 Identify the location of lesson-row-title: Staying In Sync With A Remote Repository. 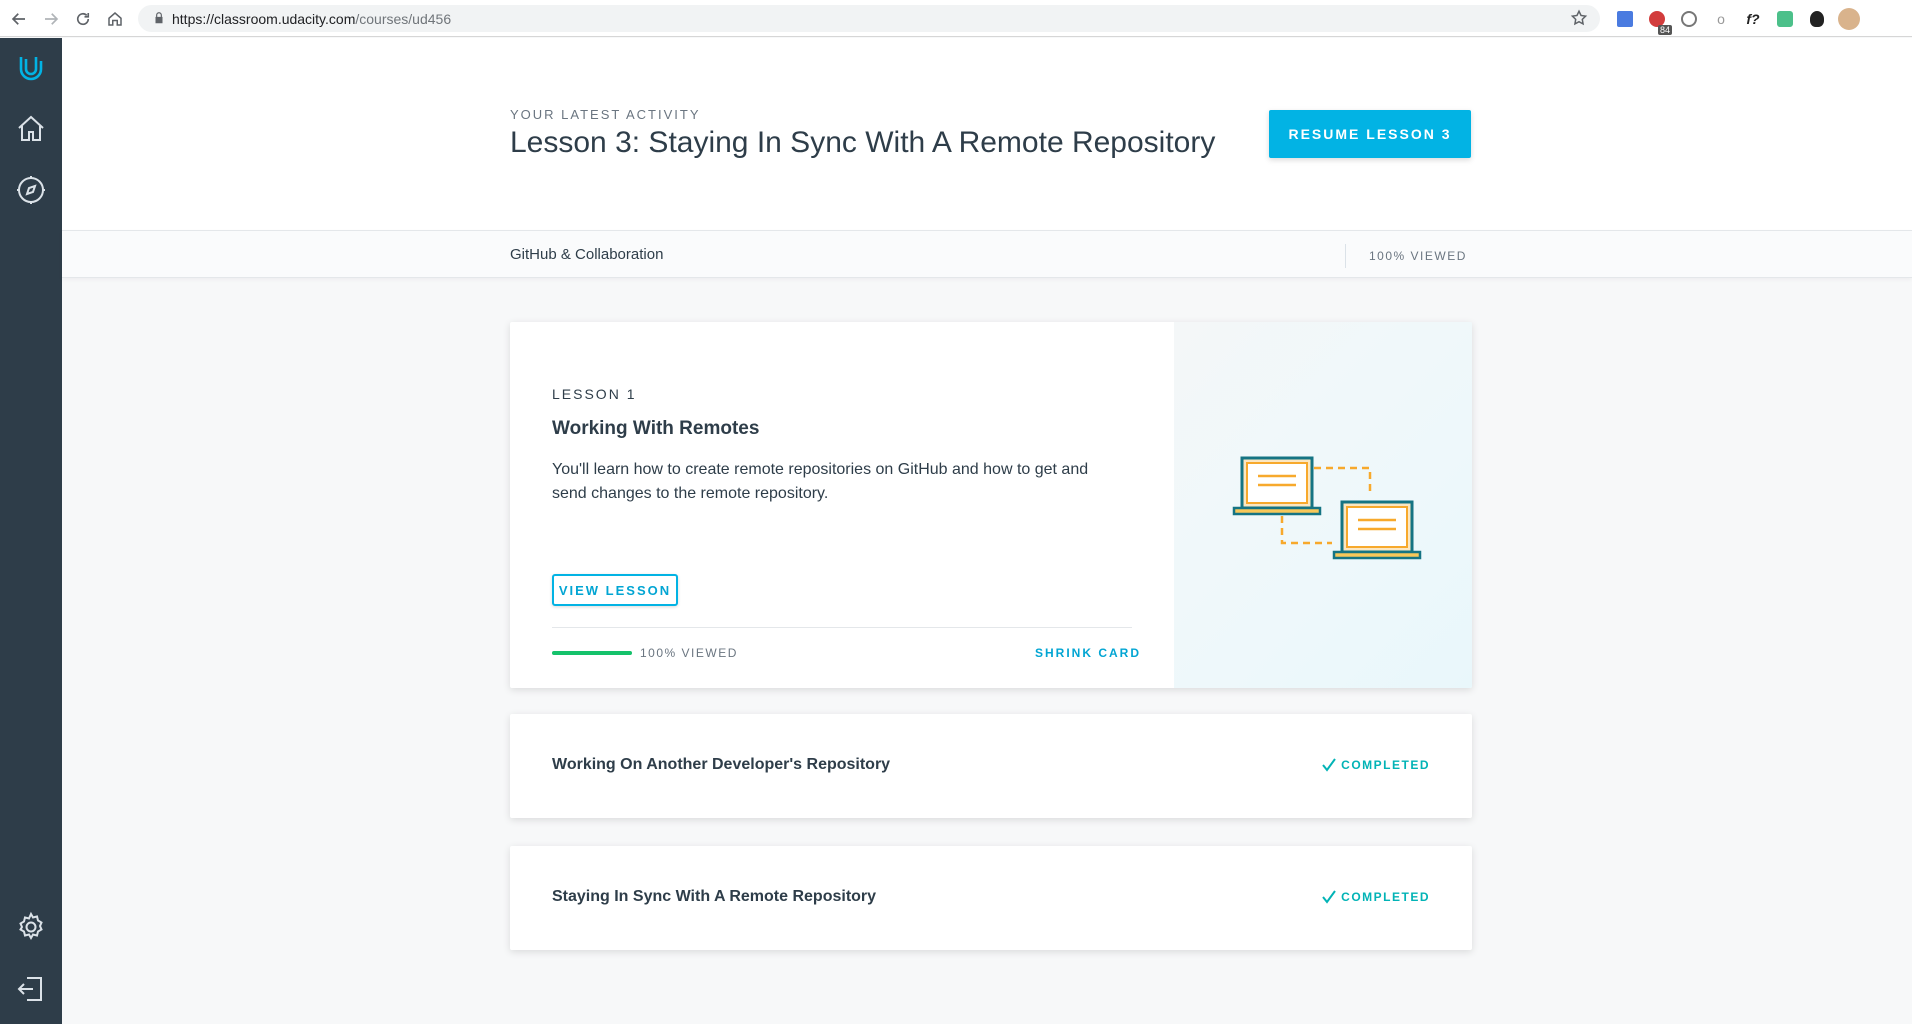
(714, 896).